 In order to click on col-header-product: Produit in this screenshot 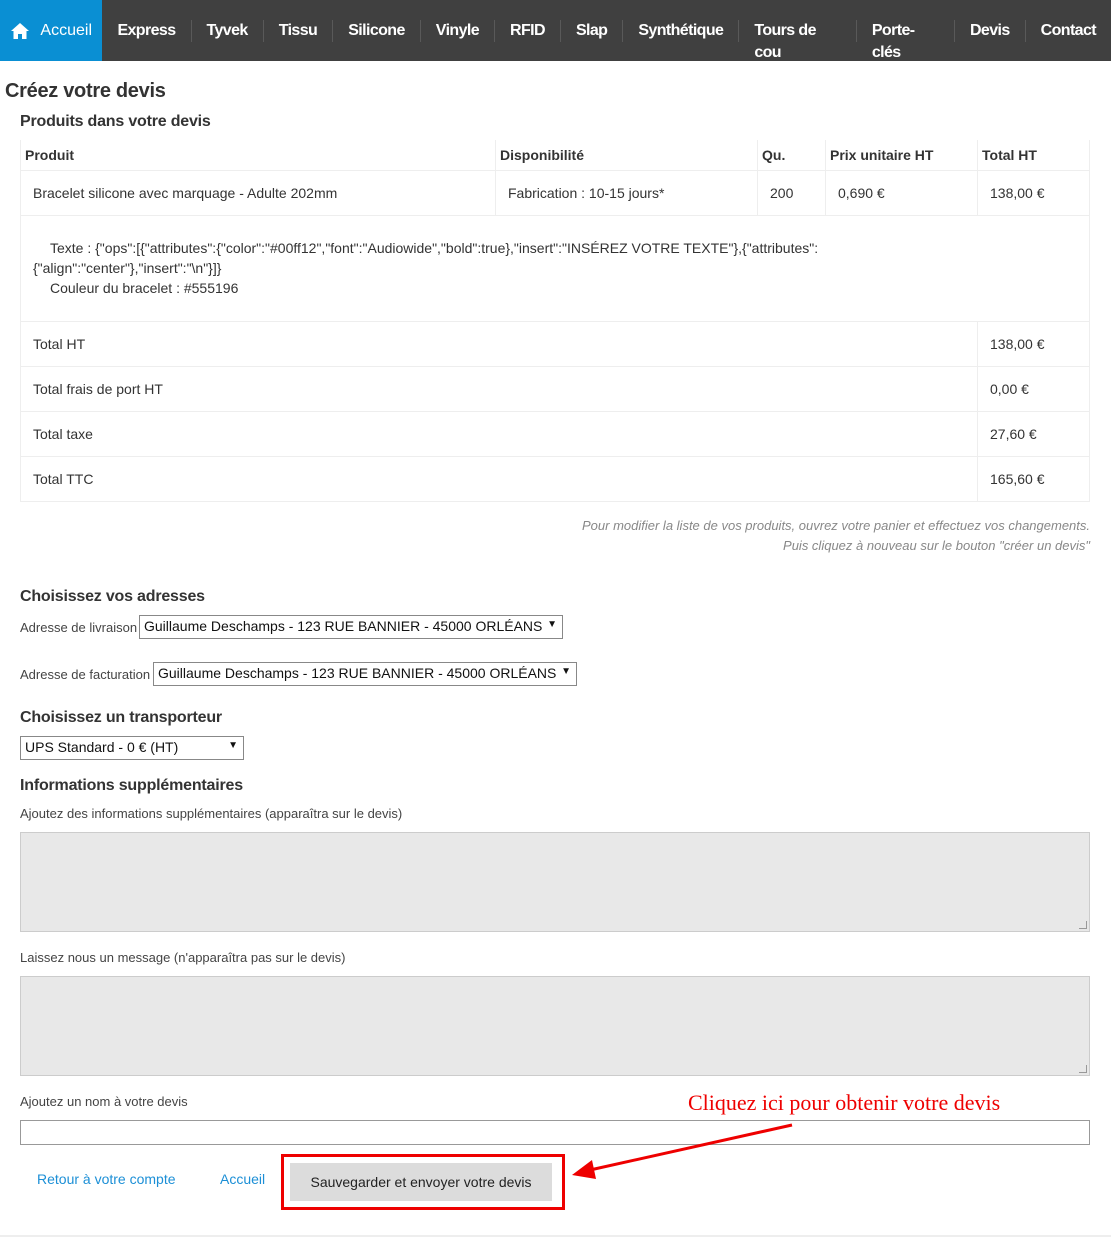, I will do `click(258, 155)`.